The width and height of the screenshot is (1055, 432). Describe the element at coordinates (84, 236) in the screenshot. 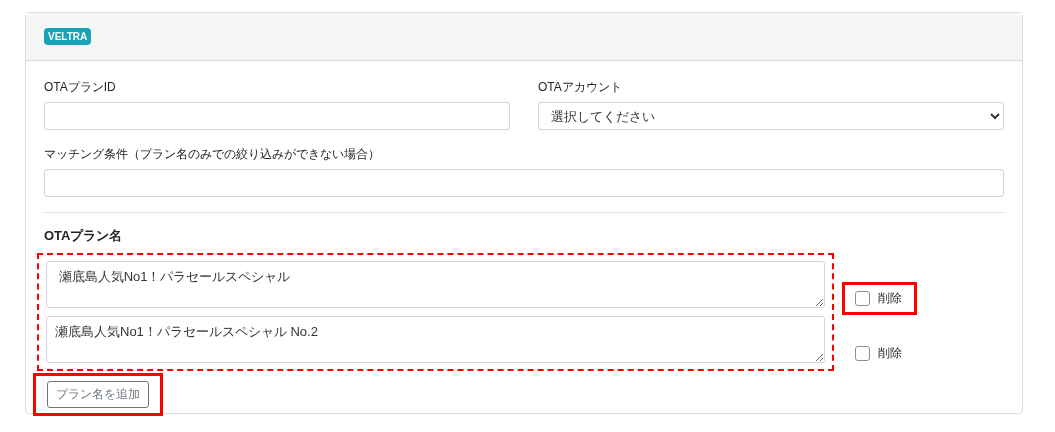

I see `section-heading: OTAプラン名` at that location.